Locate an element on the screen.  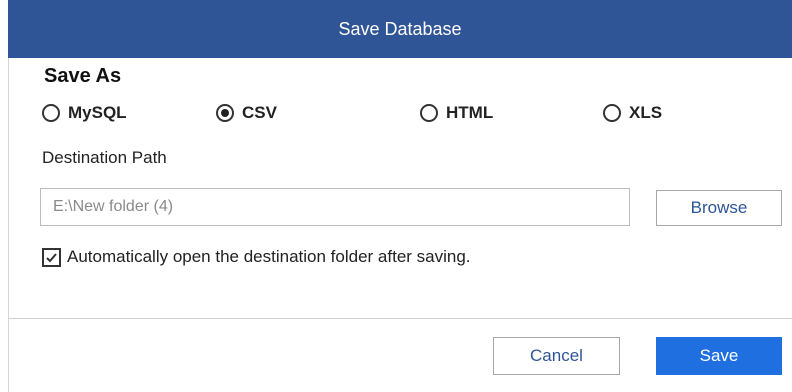
dialog-left-border is located at coordinates (8, 225).